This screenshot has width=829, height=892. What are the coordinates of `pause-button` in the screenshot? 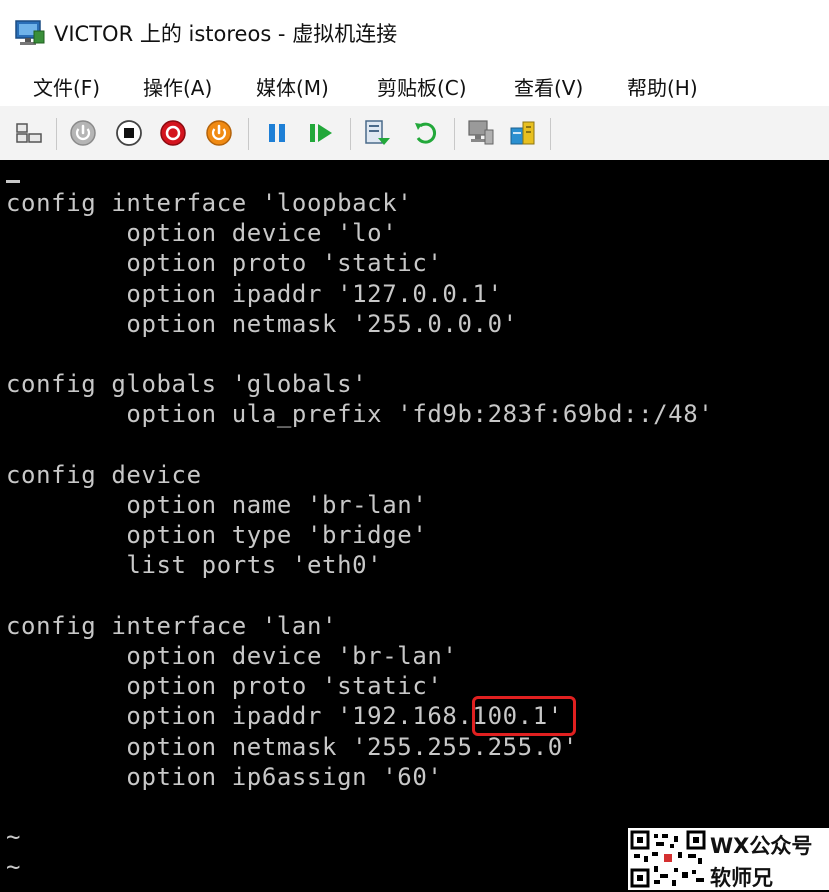 It's located at (277, 133).